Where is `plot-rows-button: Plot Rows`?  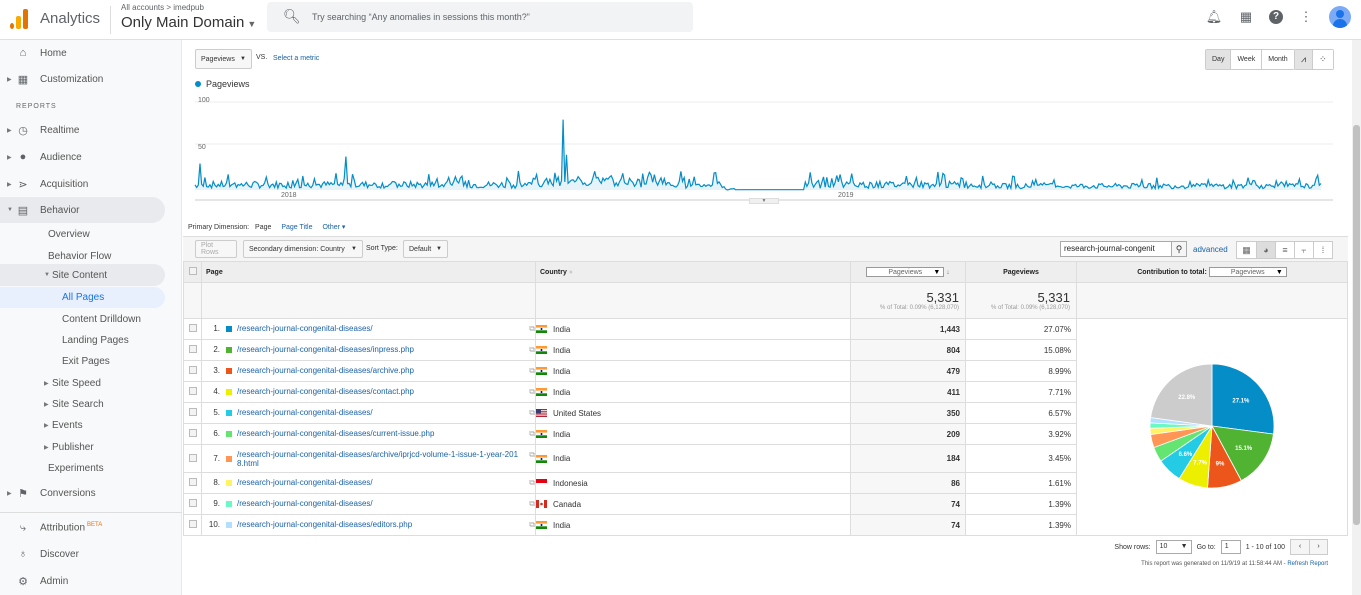 plot-rows-button: Plot Rows is located at coordinates (216, 249).